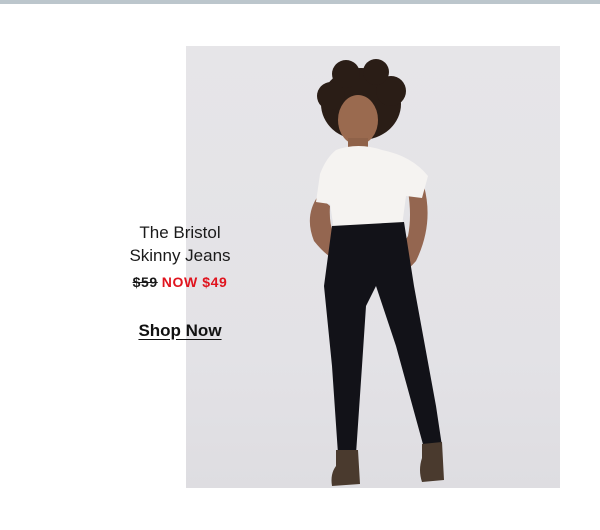  What do you see at coordinates (145, 282) in the screenshot?
I see `original-price: $59` at bounding box center [145, 282].